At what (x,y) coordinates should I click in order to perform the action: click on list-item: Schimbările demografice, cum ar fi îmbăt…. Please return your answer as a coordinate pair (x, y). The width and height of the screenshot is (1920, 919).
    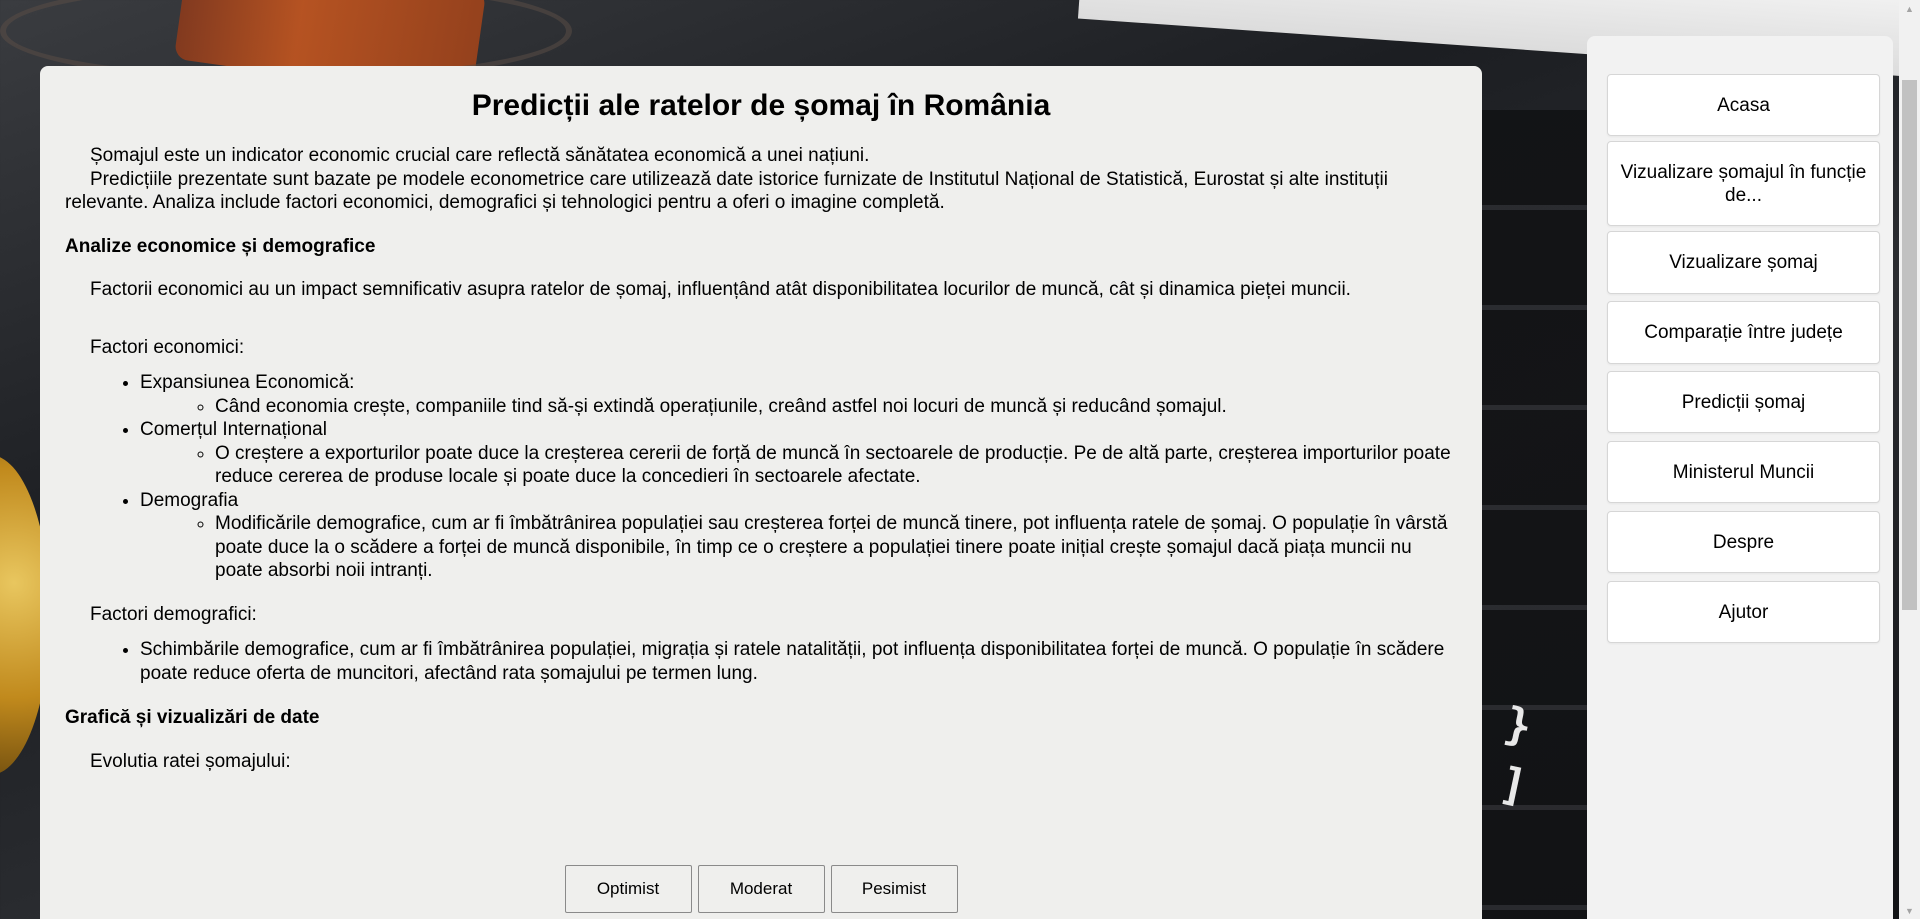
    Looking at the image, I should click on (798, 661).